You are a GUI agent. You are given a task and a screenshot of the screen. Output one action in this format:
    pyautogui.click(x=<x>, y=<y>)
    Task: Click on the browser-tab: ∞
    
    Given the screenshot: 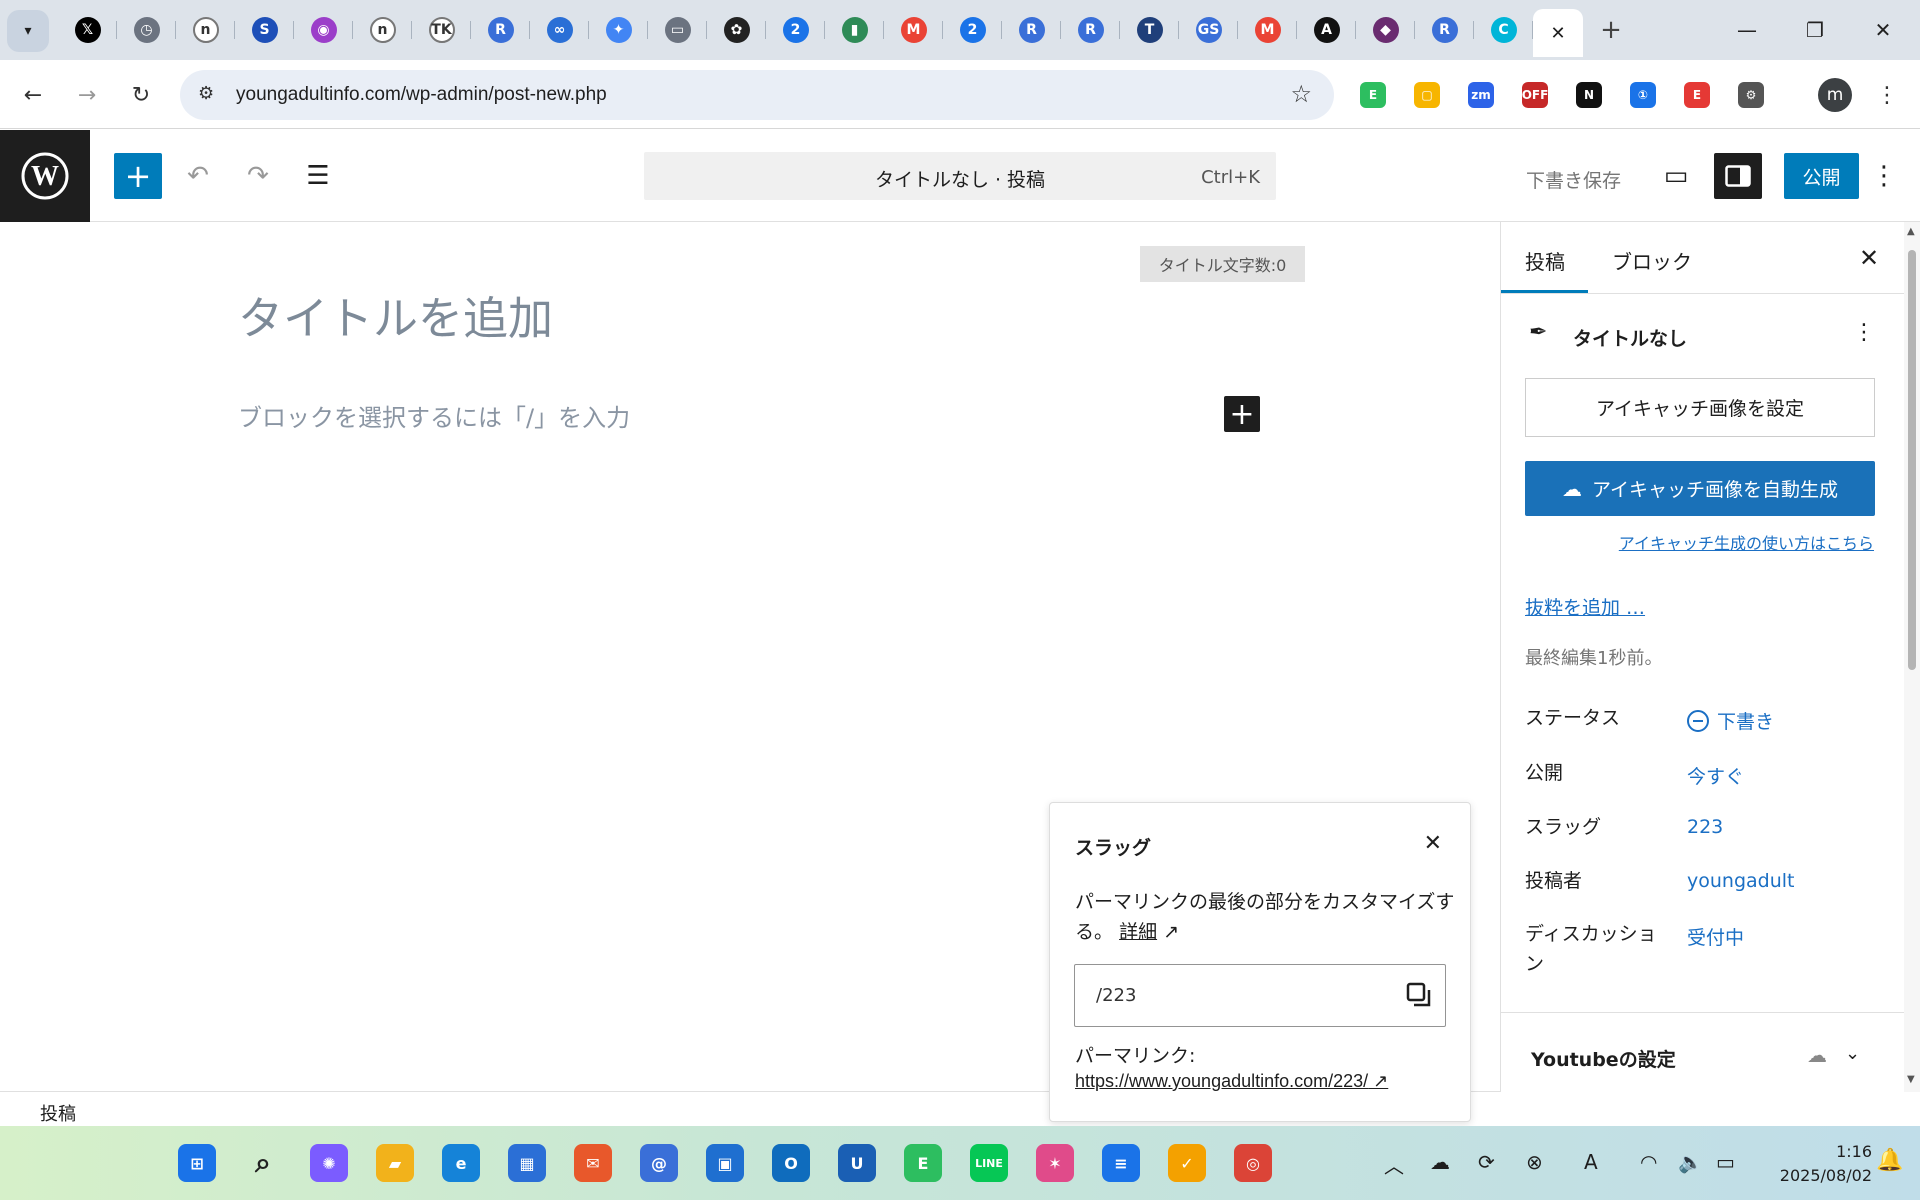 What is the action you would take?
    pyautogui.click(x=559, y=30)
    